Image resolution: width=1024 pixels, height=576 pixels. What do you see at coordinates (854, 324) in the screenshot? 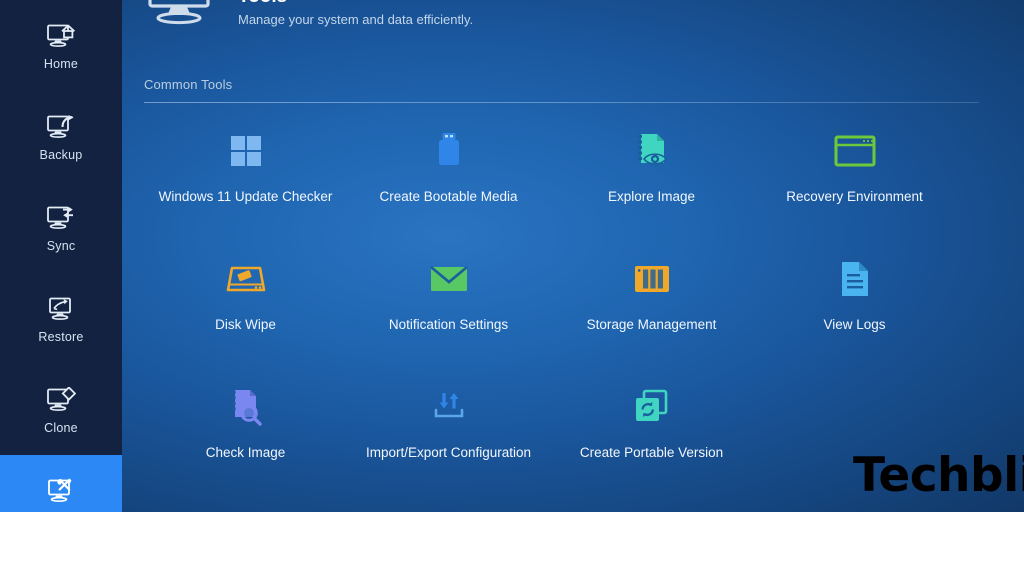
I see `tool-label: View Logs` at bounding box center [854, 324].